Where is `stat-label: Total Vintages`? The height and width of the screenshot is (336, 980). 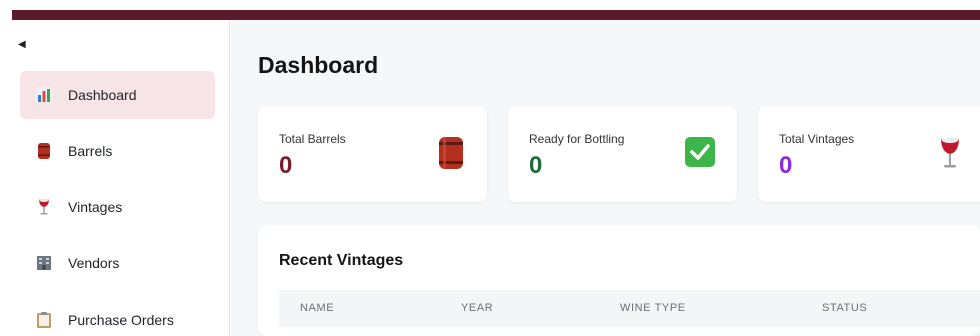
stat-label: Total Vintages is located at coordinates (817, 139).